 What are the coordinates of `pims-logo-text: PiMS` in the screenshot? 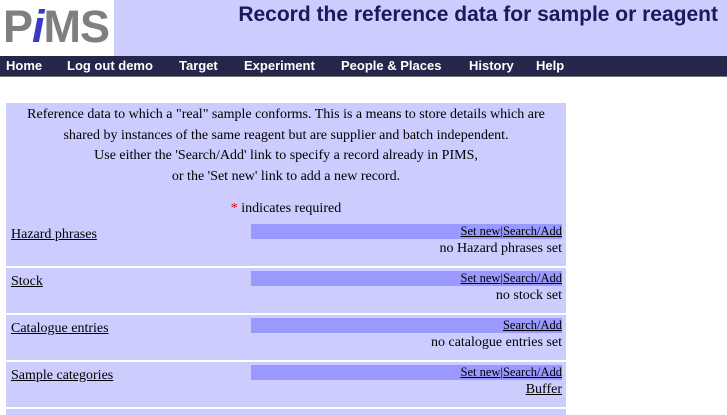 It's located at (56, 26).